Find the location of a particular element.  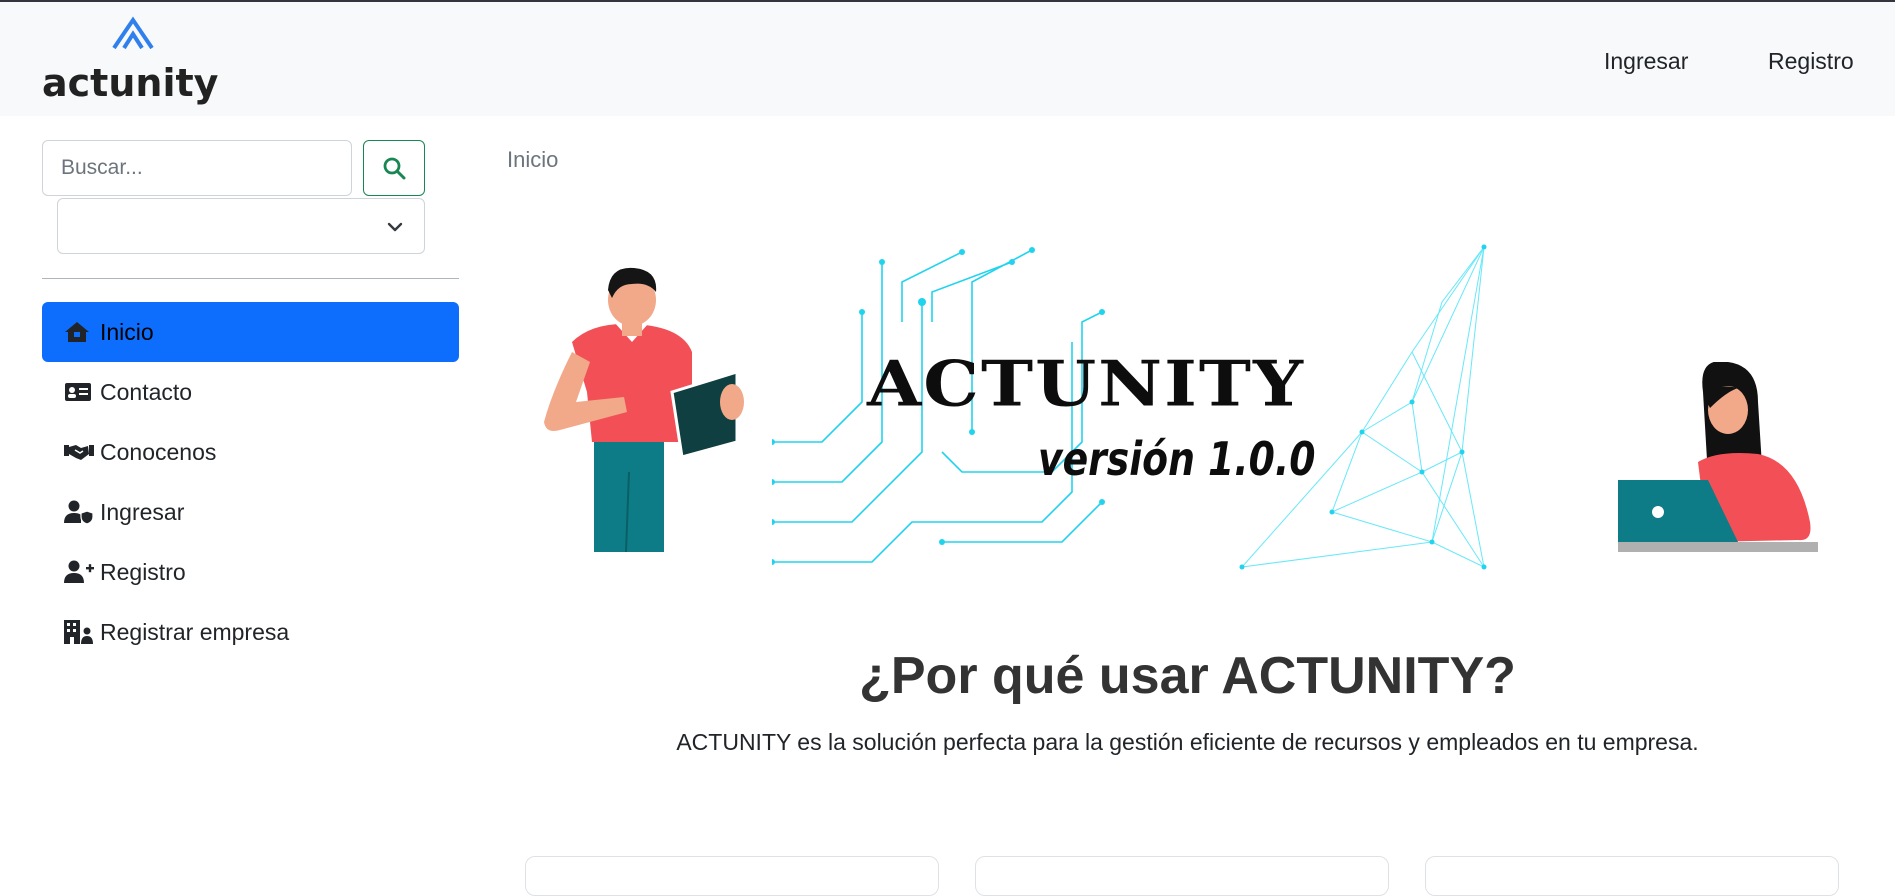

sidebar-item-inicio: Inicio is located at coordinates (250, 332).